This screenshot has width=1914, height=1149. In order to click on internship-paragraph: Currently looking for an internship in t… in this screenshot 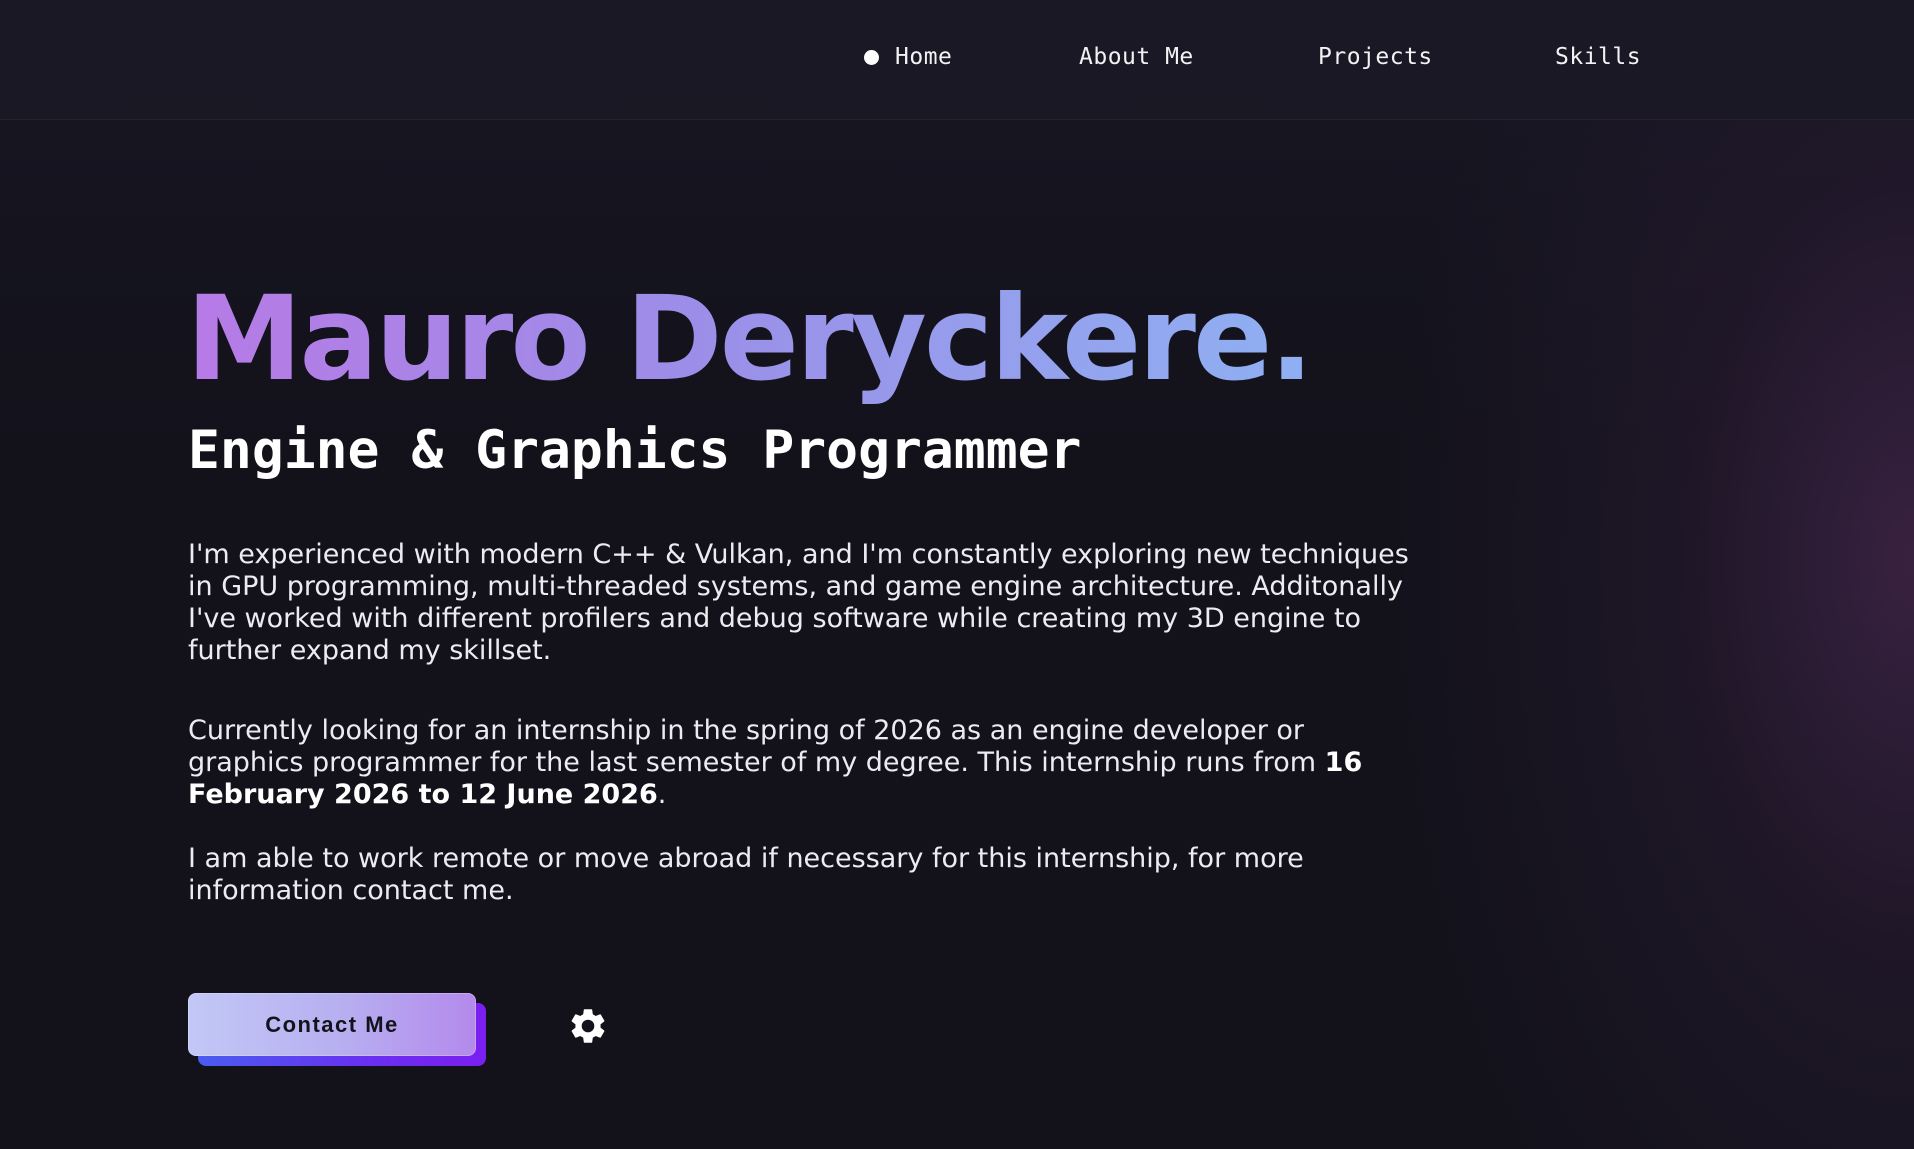, I will do `click(808, 763)`.